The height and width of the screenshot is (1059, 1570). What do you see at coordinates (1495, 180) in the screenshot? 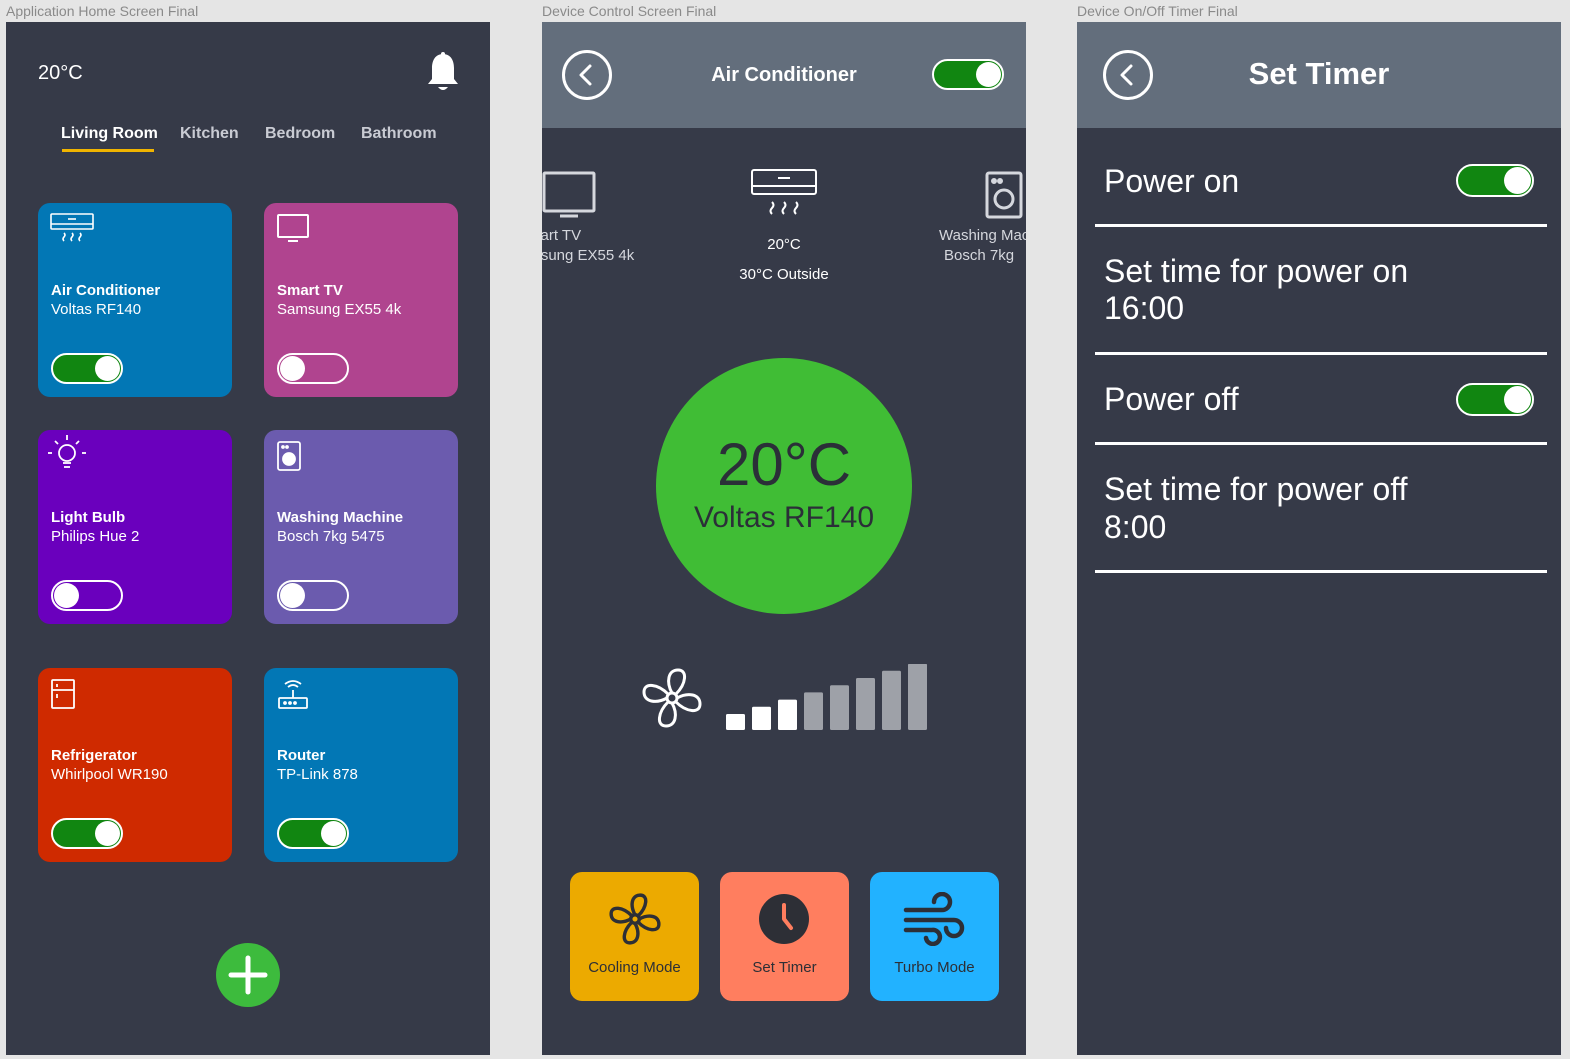
I see `power-on-toggle` at bounding box center [1495, 180].